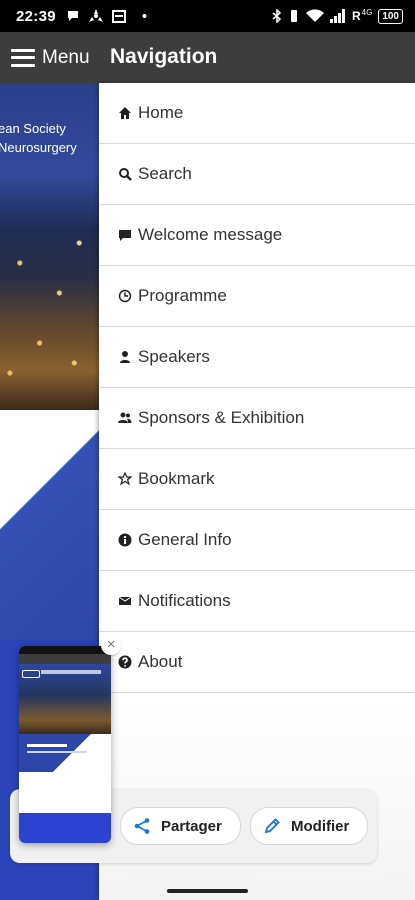 The image size is (415, 900). Describe the element at coordinates (207, 16) in the screenshot. I see `status-bar: 22:39 • R 4G 100` at that location.